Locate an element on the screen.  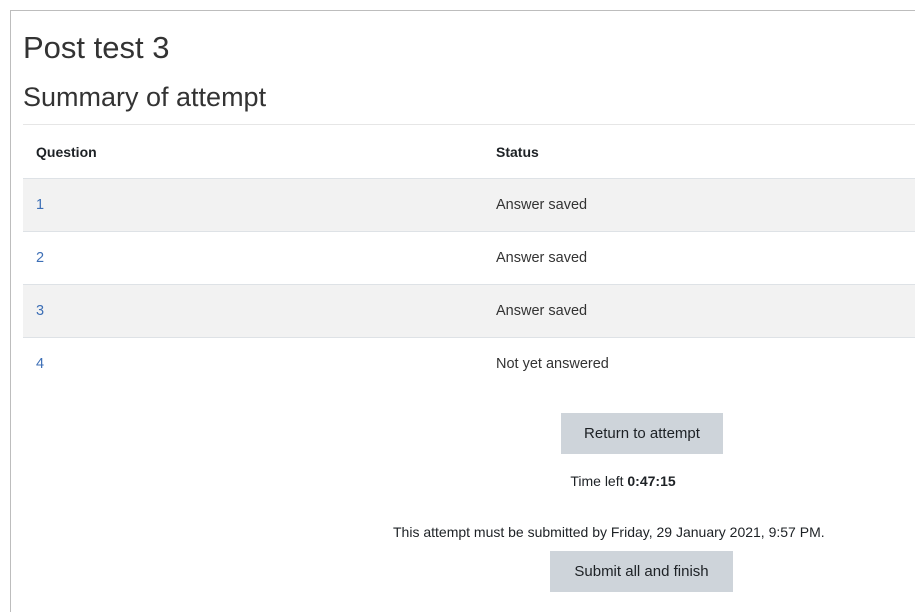
page-title: Post test 3 is located at coordinates (96, 47).